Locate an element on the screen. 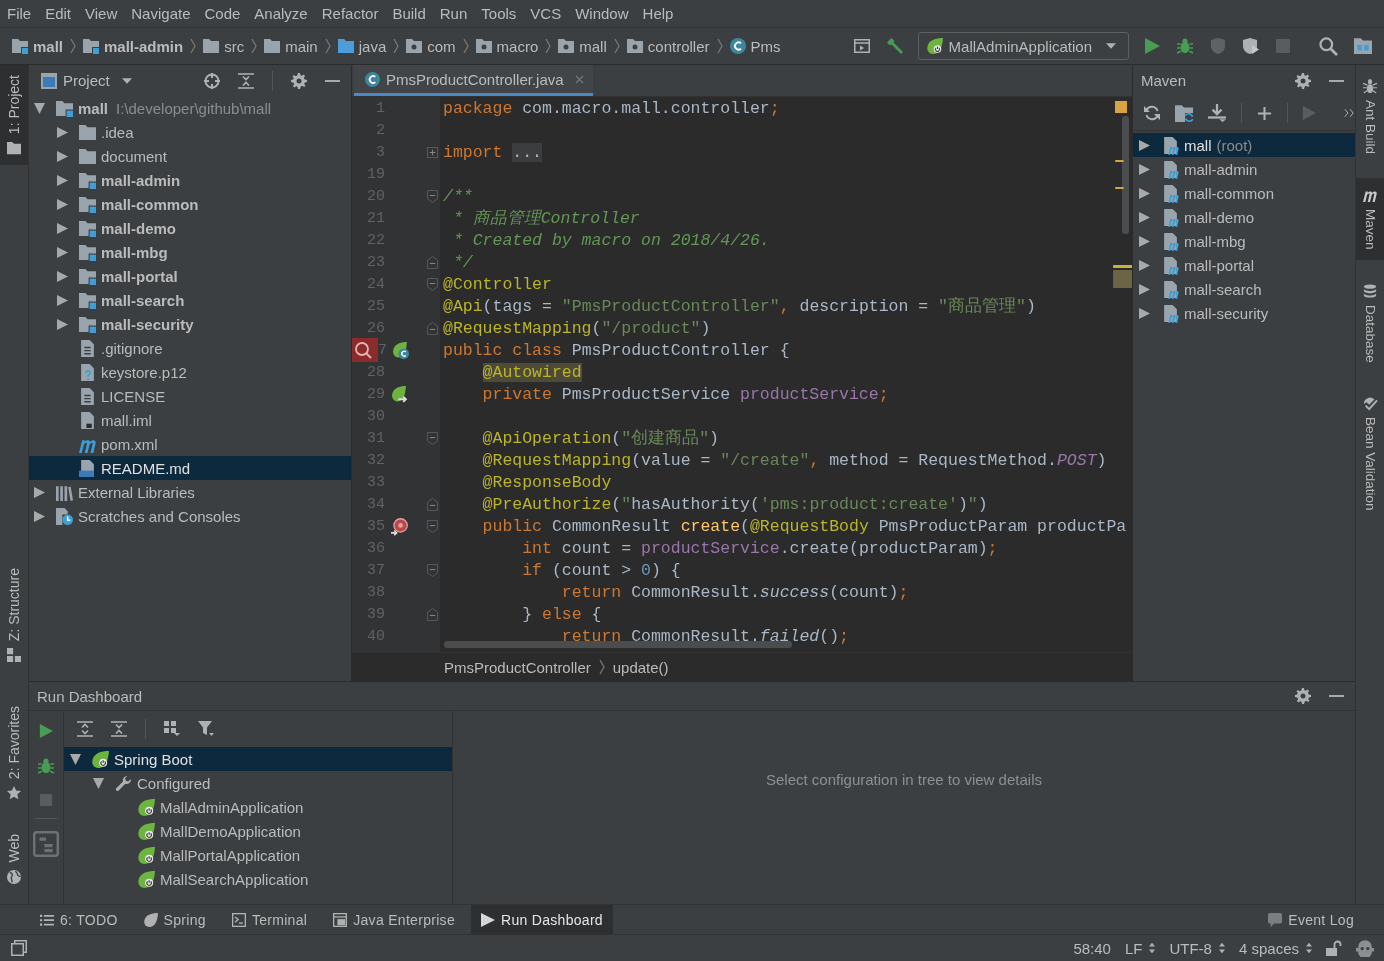 This screenshot has height=961, width=1384. status-widget: LF is located at coordinates (1140, 948).